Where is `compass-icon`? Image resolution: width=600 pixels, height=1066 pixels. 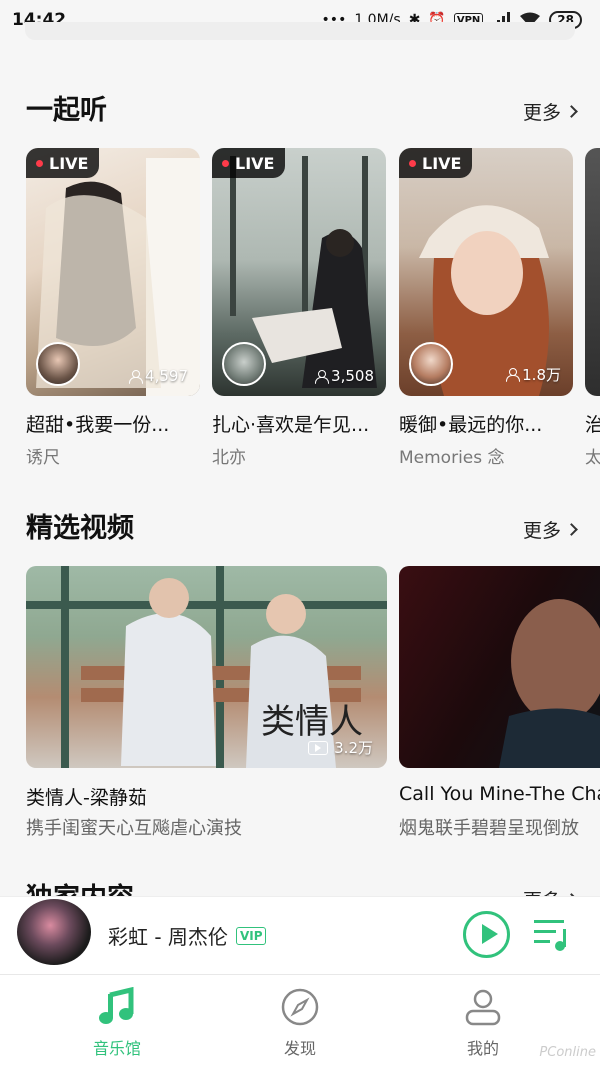 compass-icon is located at coordinates (300, 1007).